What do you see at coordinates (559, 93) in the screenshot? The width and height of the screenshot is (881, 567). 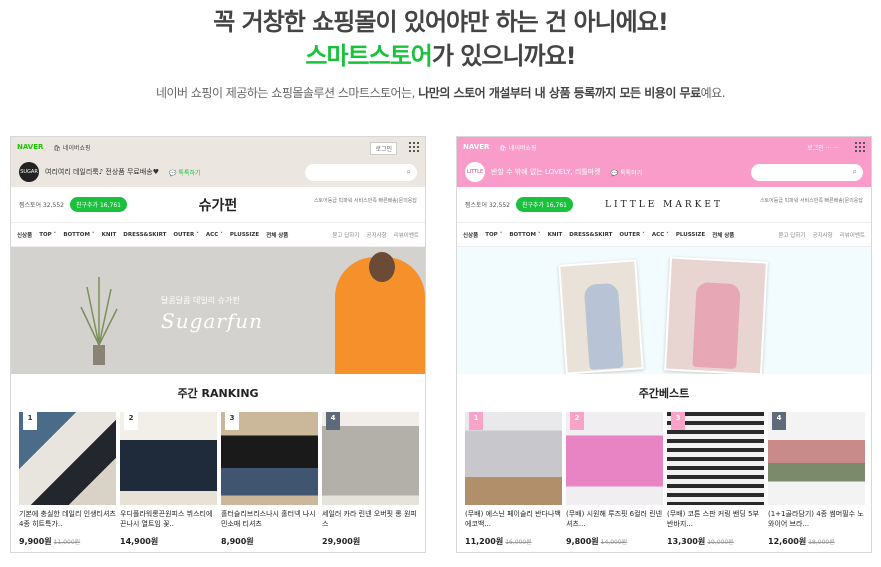 I see `hero-sub-bold: 나만의 스토어 개설부터 내 상품 등록까지 모든 비용이 무료` at bounding box center [559, 93].